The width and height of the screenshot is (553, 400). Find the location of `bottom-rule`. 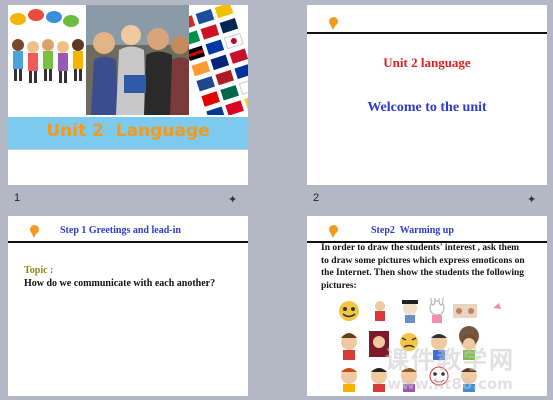

bottom-rule is located at coordinates (128, 149).